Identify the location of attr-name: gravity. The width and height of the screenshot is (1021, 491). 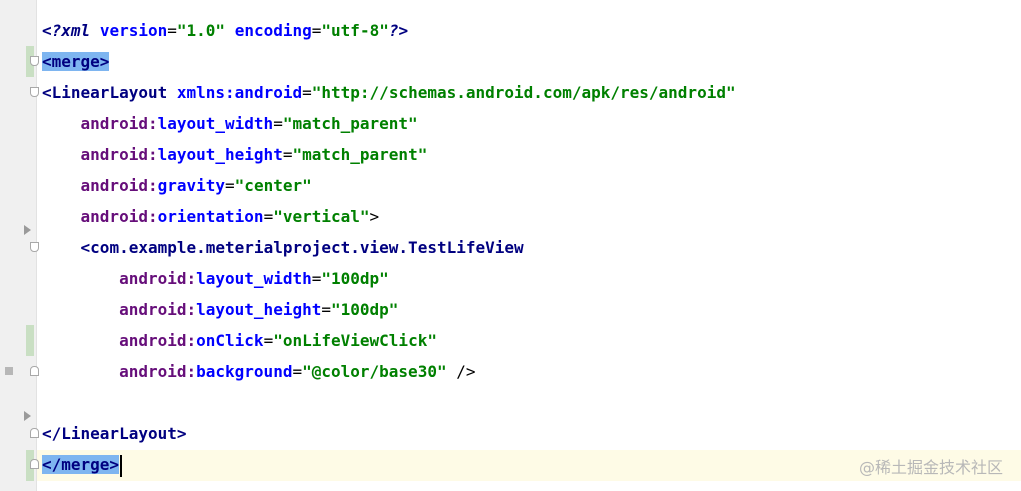
(191, 185).